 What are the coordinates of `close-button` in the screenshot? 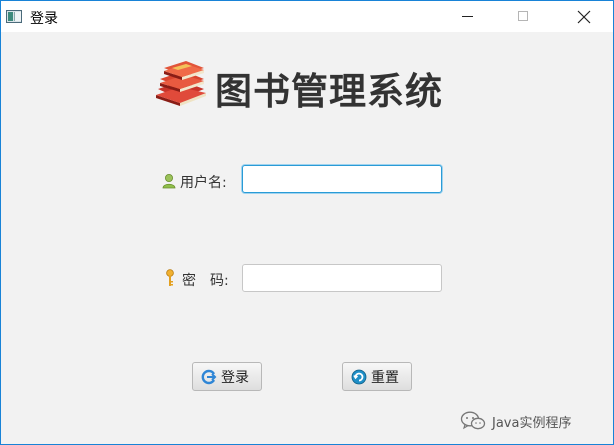 It's located at (584, 16).